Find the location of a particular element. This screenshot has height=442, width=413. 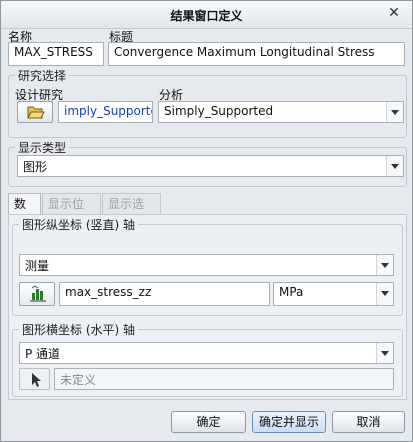

unit-select: MPa is located at coordinates (333, 294).